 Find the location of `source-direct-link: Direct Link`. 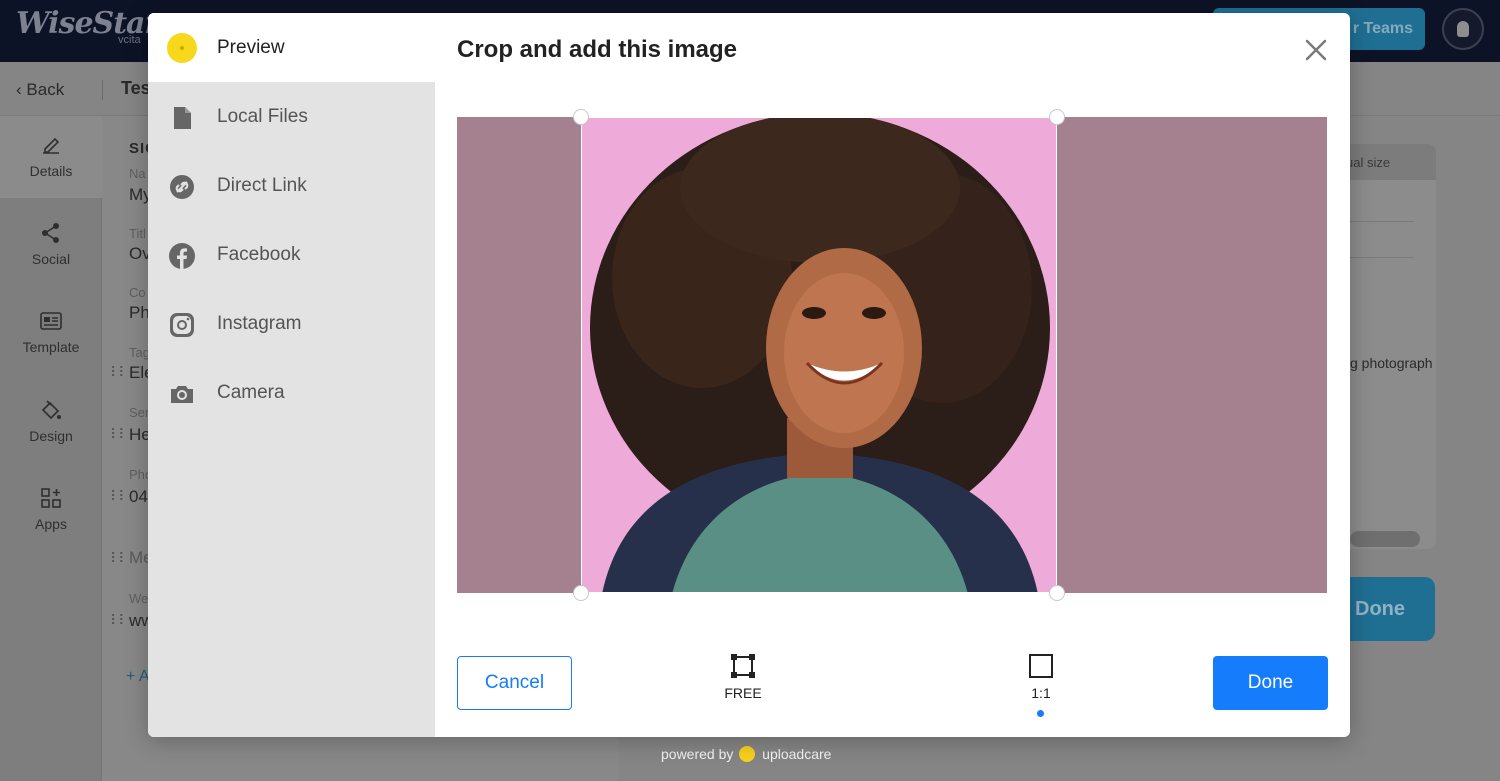

source-direct-link: Direct Link is located at coordinates (291, 185).